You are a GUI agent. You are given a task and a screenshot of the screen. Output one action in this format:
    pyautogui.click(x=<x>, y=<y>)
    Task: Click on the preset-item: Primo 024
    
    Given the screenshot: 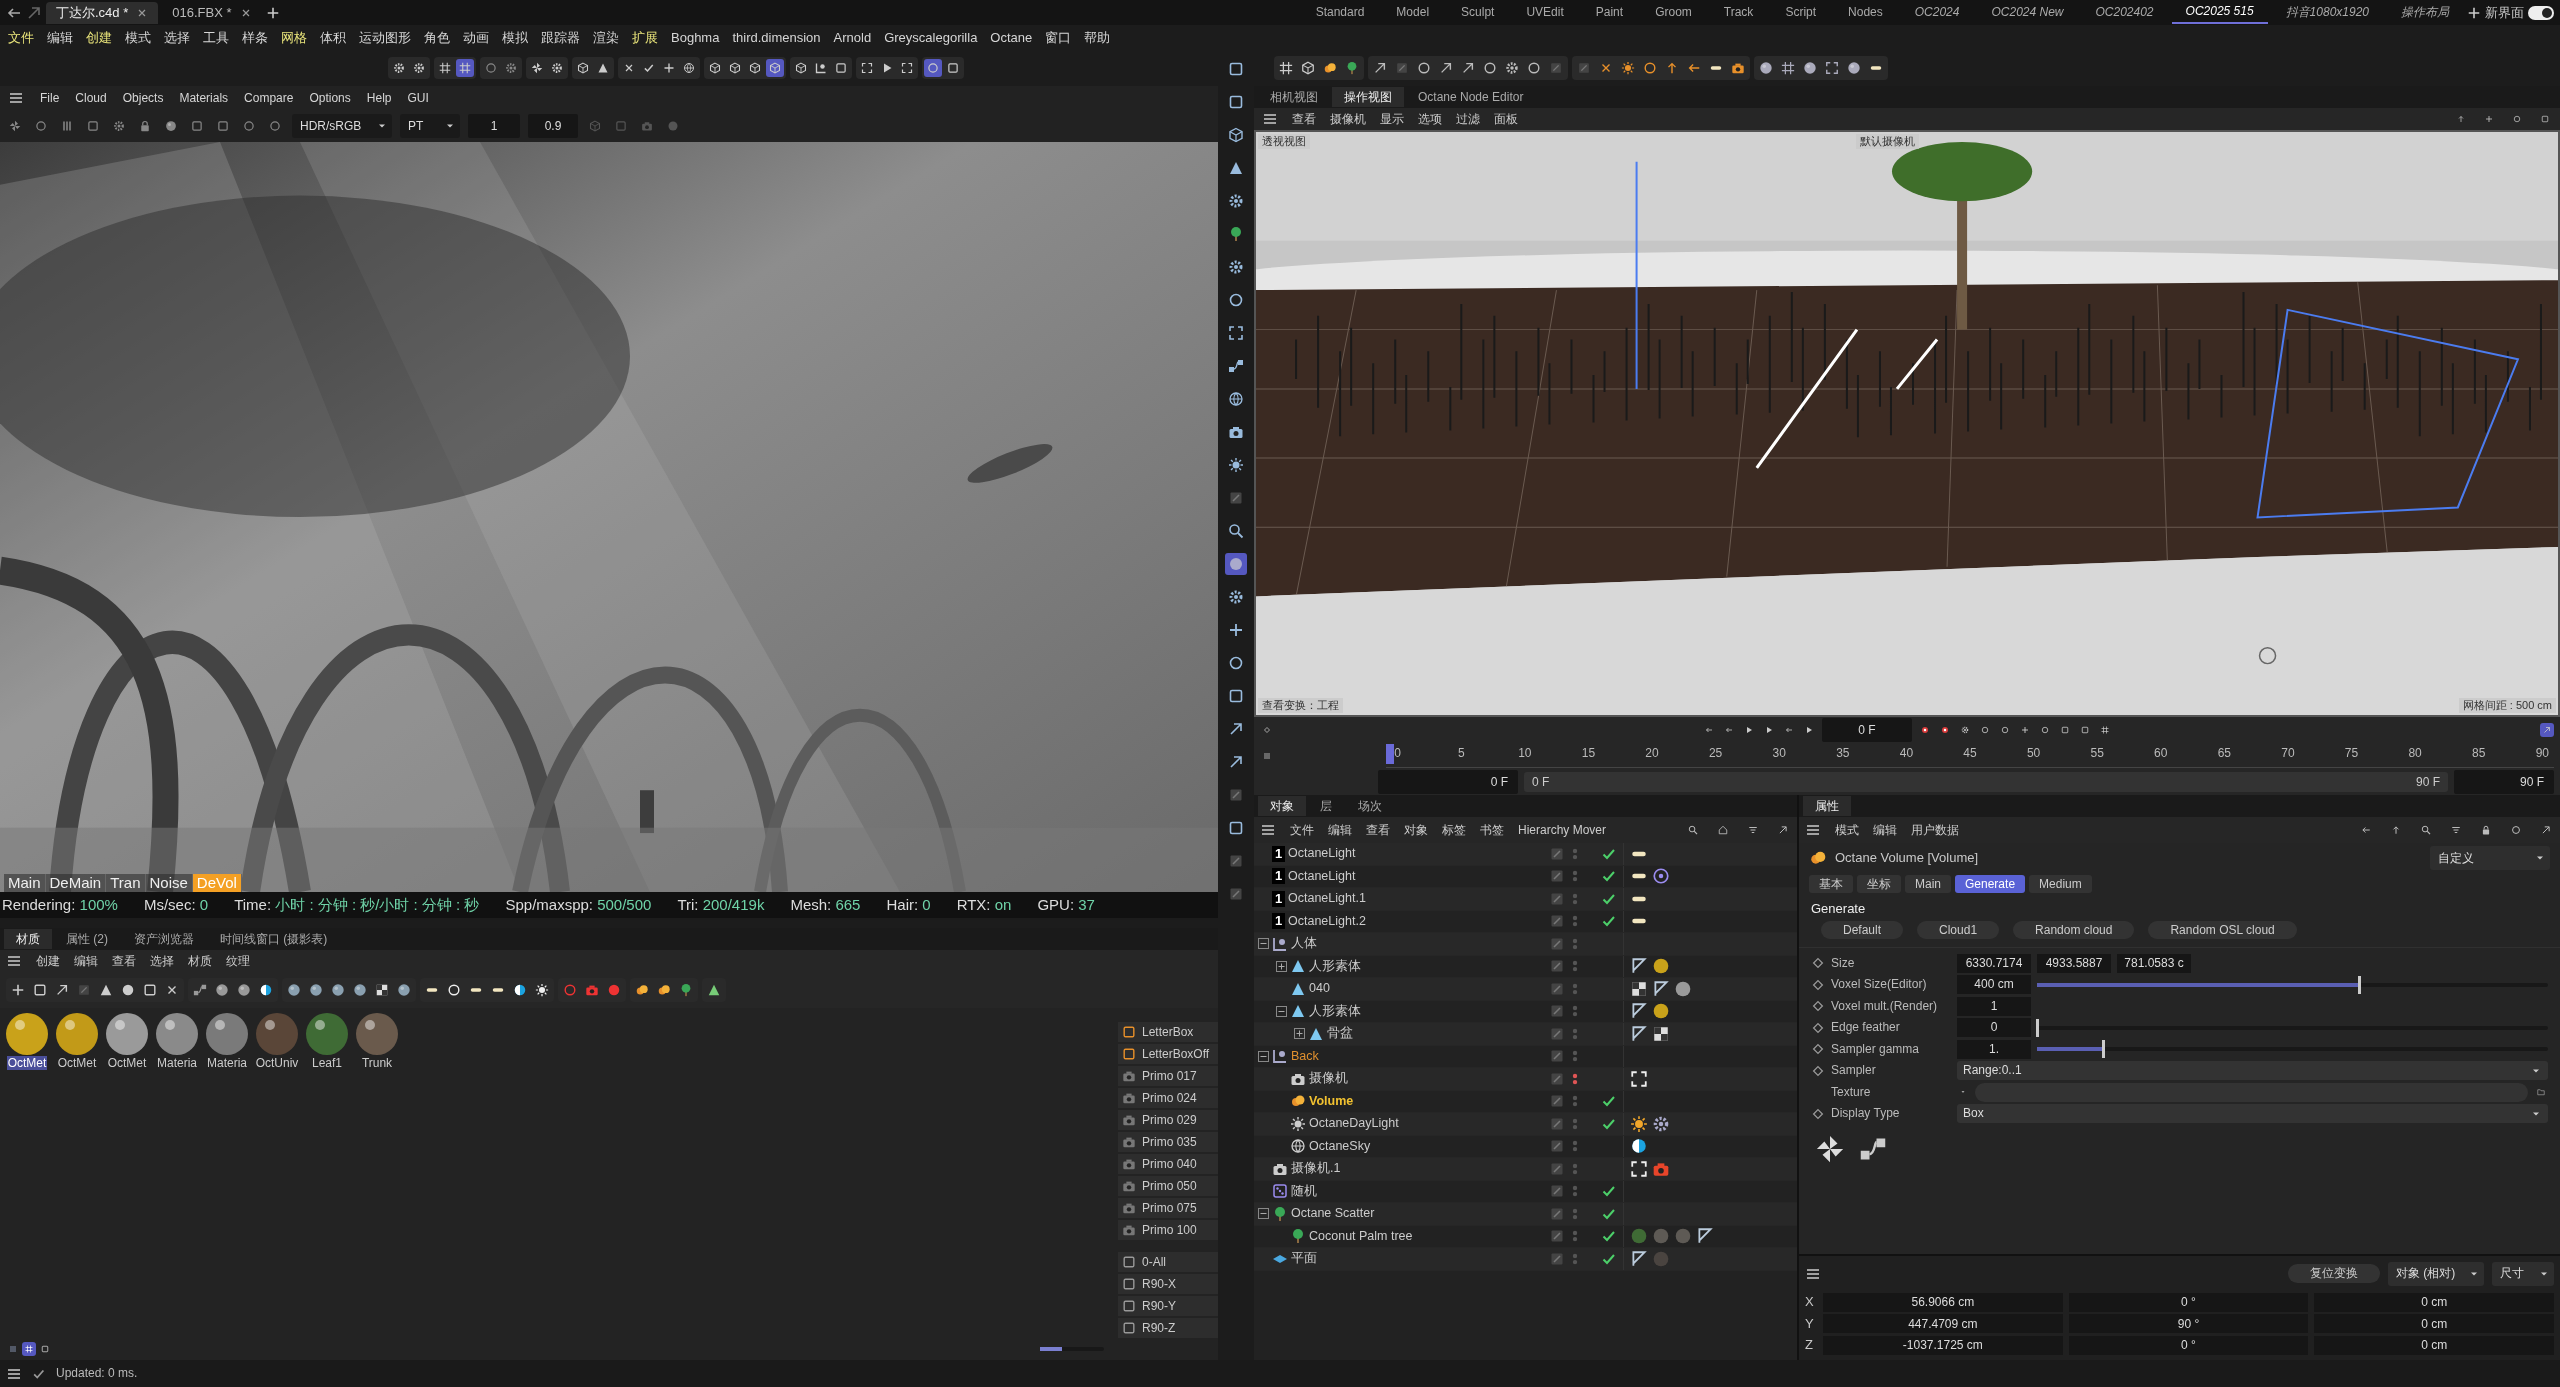 What is the action you would take?
    pyautogui.click(x=1168, y=1098)
    